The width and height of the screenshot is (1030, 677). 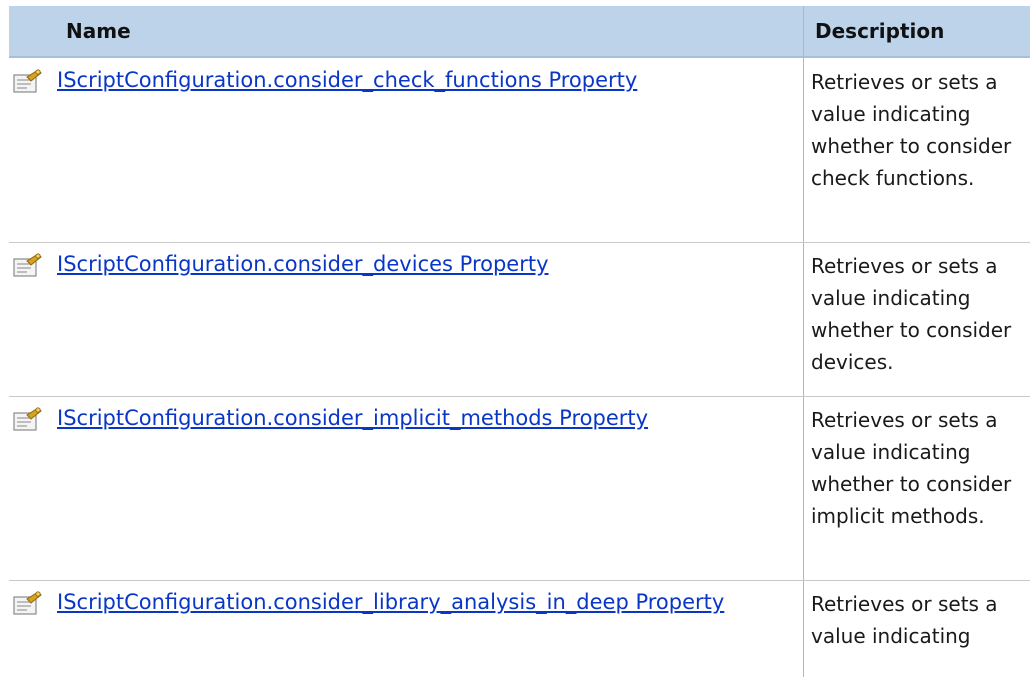 What do you see at coordinates (904, 620) in the screenshot?
I see `property-description: Retrieves or sets a value indicating` at bounding box center [904, 620].